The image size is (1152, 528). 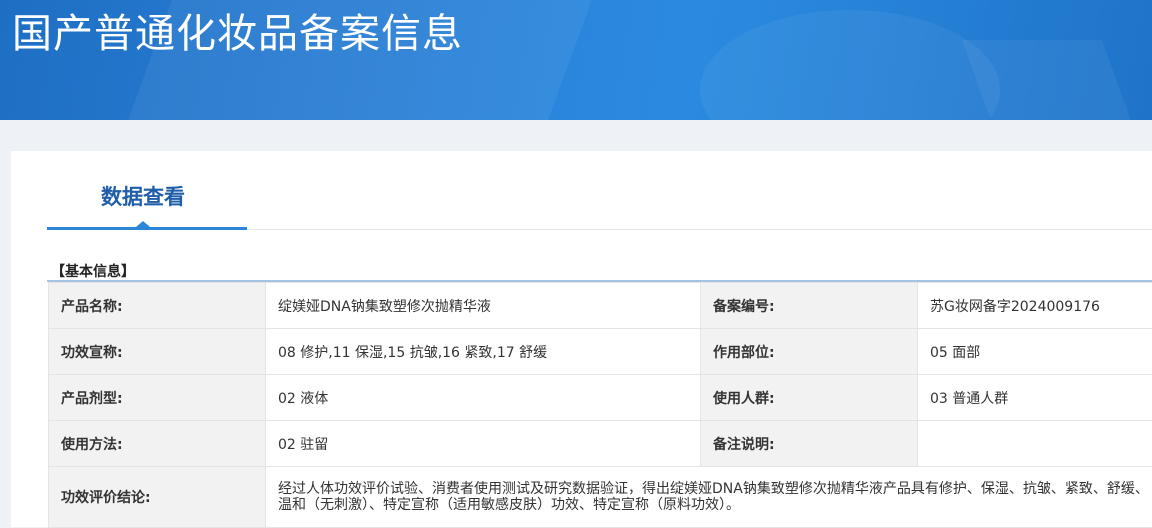 I want to click on dosage-form-value: 02 液体, so click(x=483, y=398).